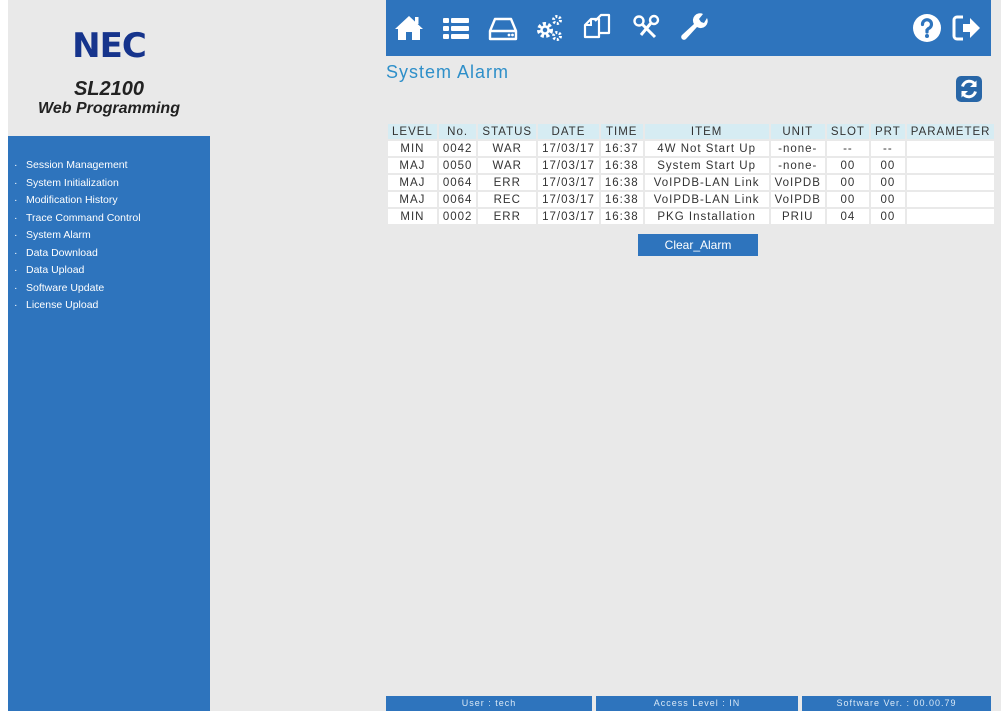 This screenshot has height=711, width=1001. I want to click on tools-icon, so click(647, 28).